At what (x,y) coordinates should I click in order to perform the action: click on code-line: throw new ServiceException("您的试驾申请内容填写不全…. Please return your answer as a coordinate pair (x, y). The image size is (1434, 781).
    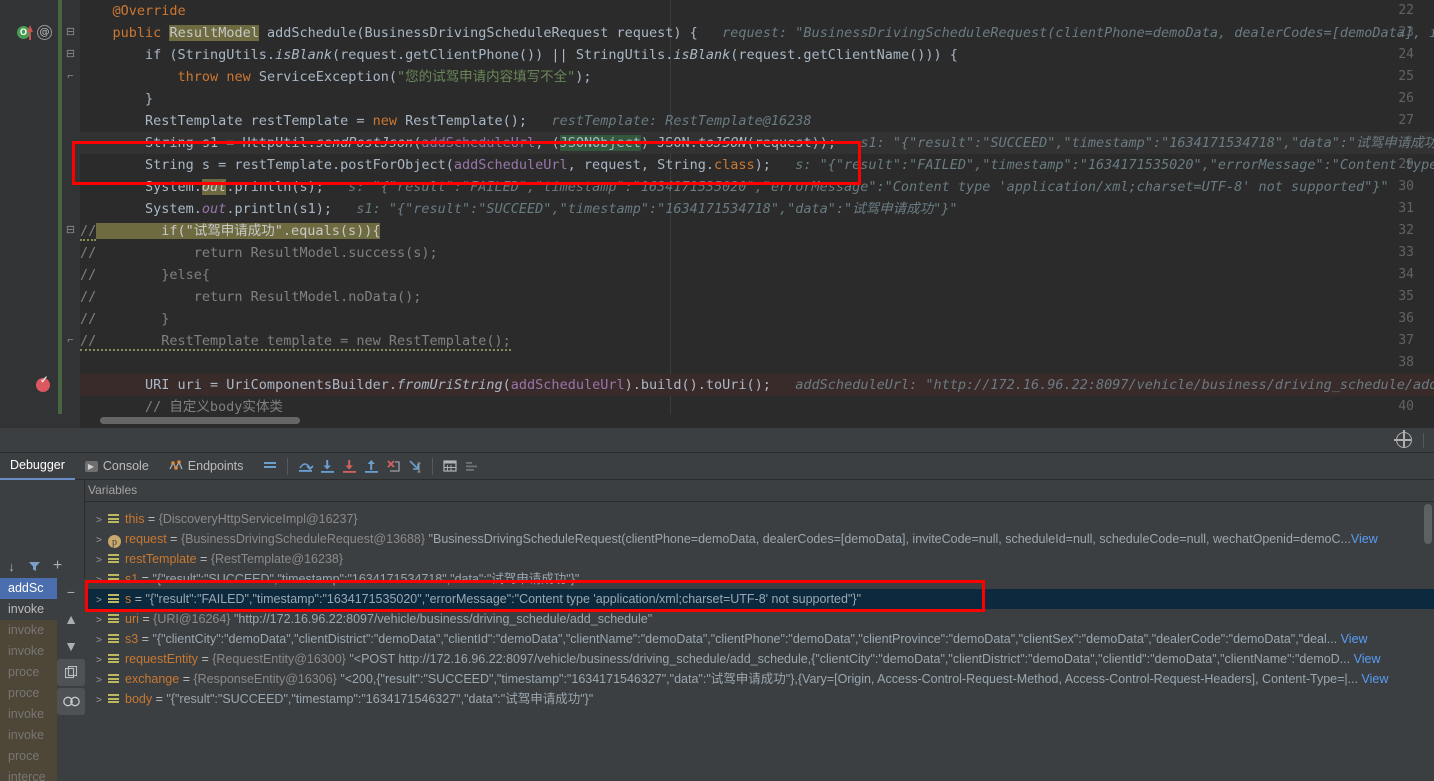
    Looking at the image, I should click on (757, 77).